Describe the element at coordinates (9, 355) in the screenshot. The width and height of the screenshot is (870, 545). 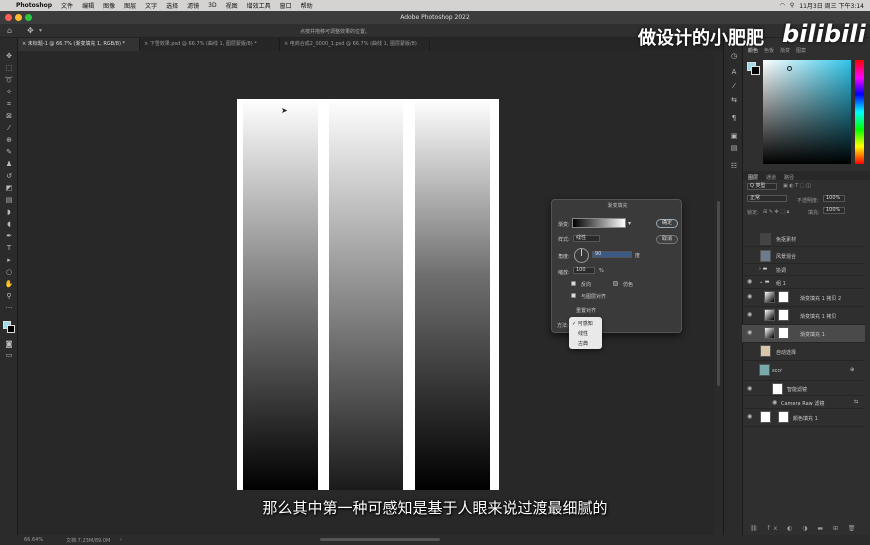
I see `screen-mode-icon: ▭` at that location.